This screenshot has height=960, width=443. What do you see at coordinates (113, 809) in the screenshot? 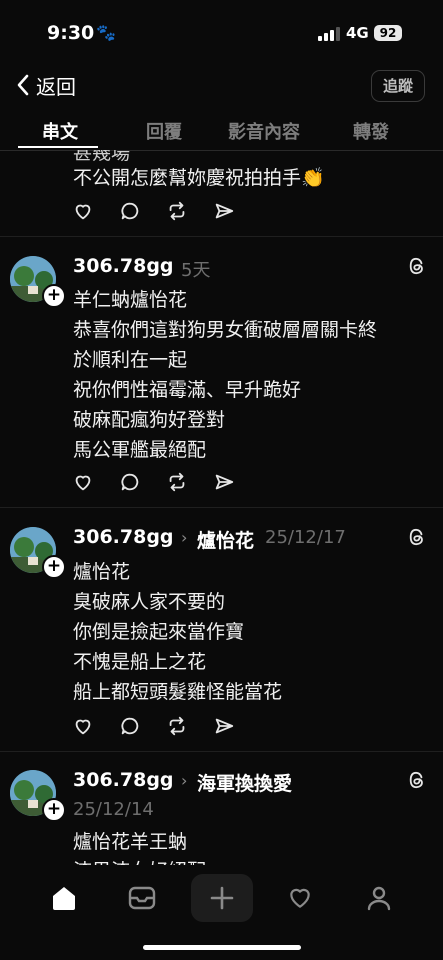
I see `post-time: 25/12/14` at bounding box center [113, 809].